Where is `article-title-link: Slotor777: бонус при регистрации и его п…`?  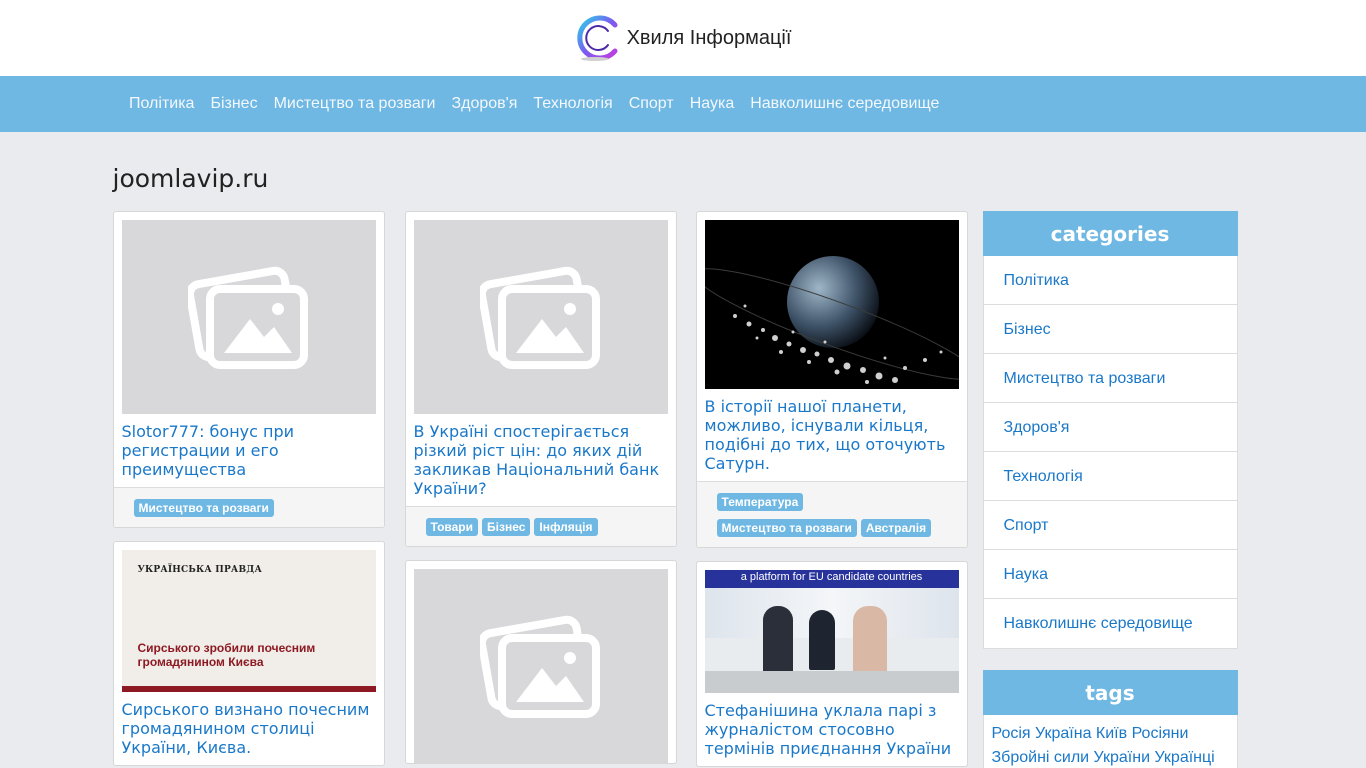
article-title-link: Slotor777: бонус при регистрации и его п… is located at coordinates (249, 450).